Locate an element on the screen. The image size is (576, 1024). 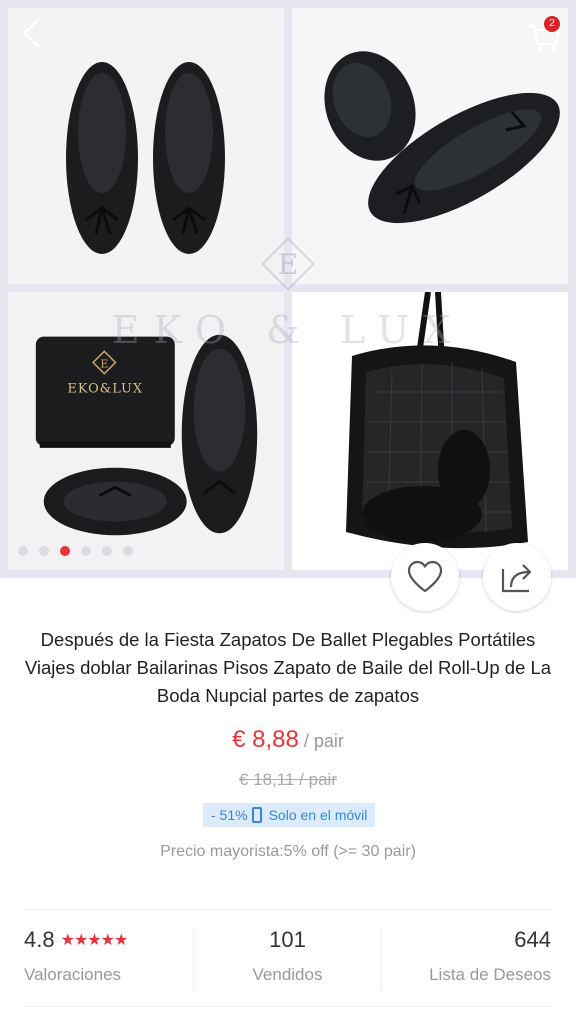
mobile-discount-badge: - 51% Solo en el móvil is located at coordinates (289, 815).